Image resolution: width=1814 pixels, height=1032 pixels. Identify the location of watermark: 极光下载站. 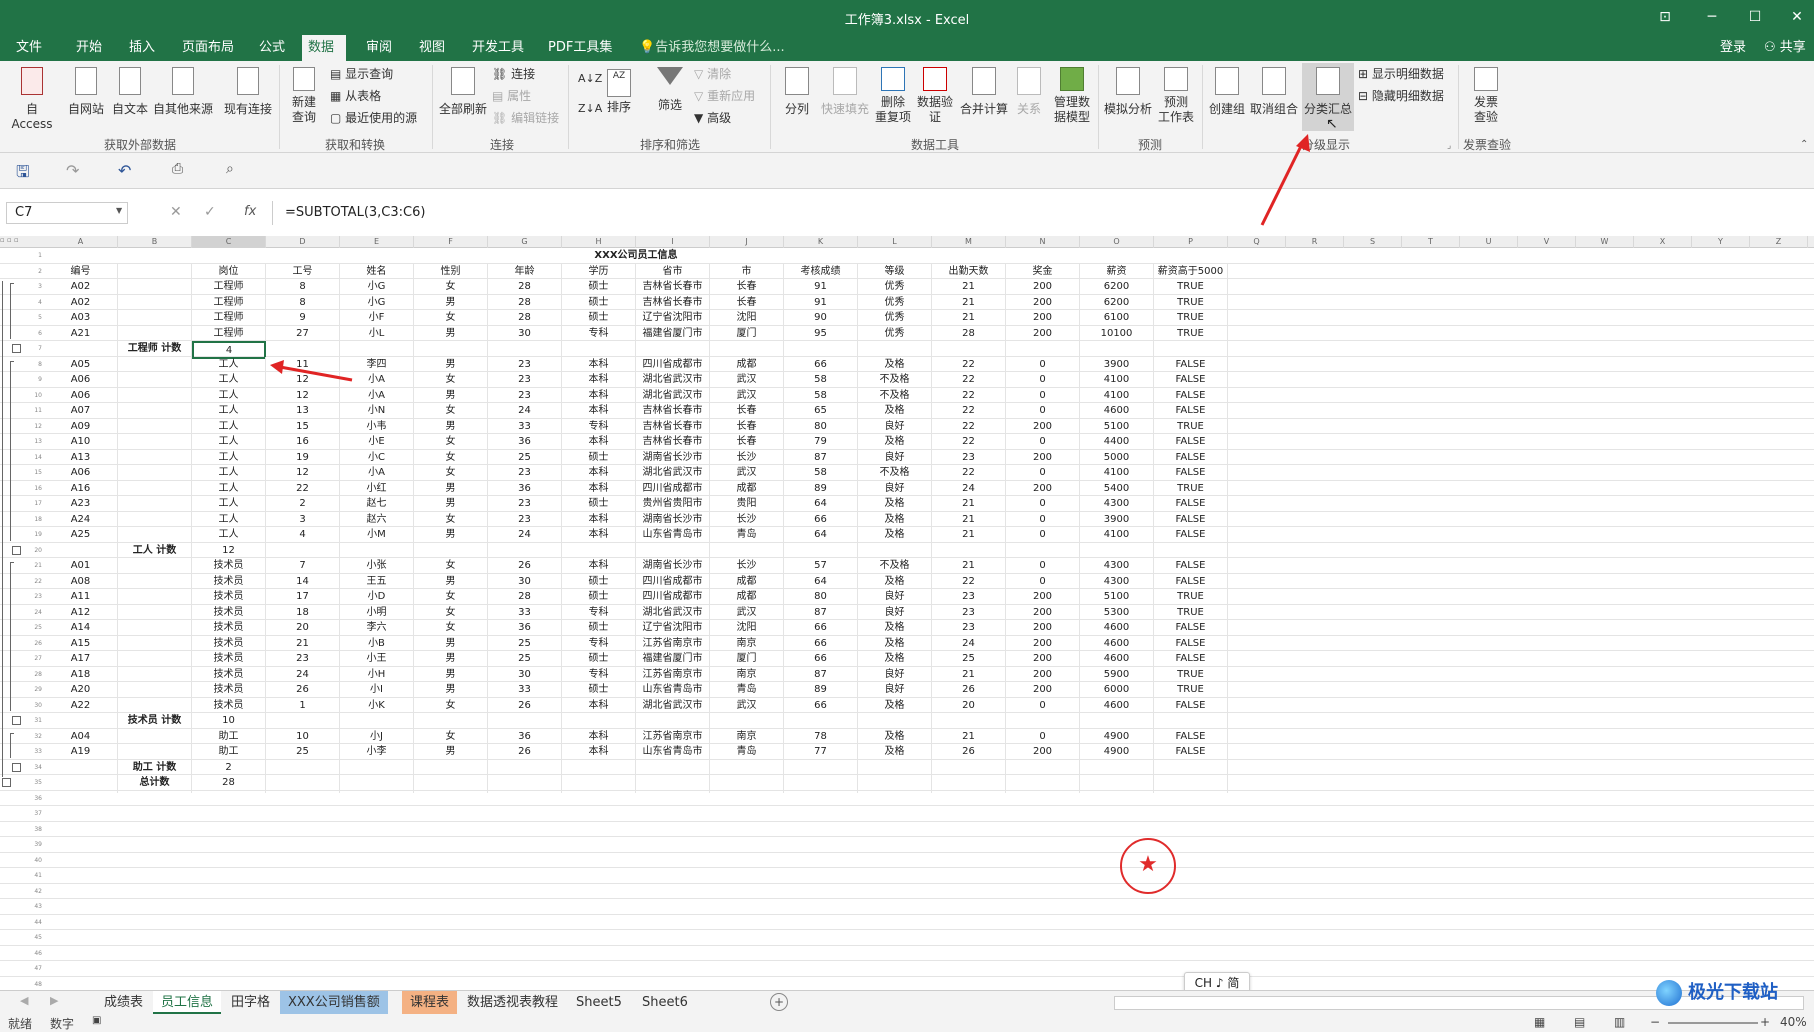
(1731, 994).